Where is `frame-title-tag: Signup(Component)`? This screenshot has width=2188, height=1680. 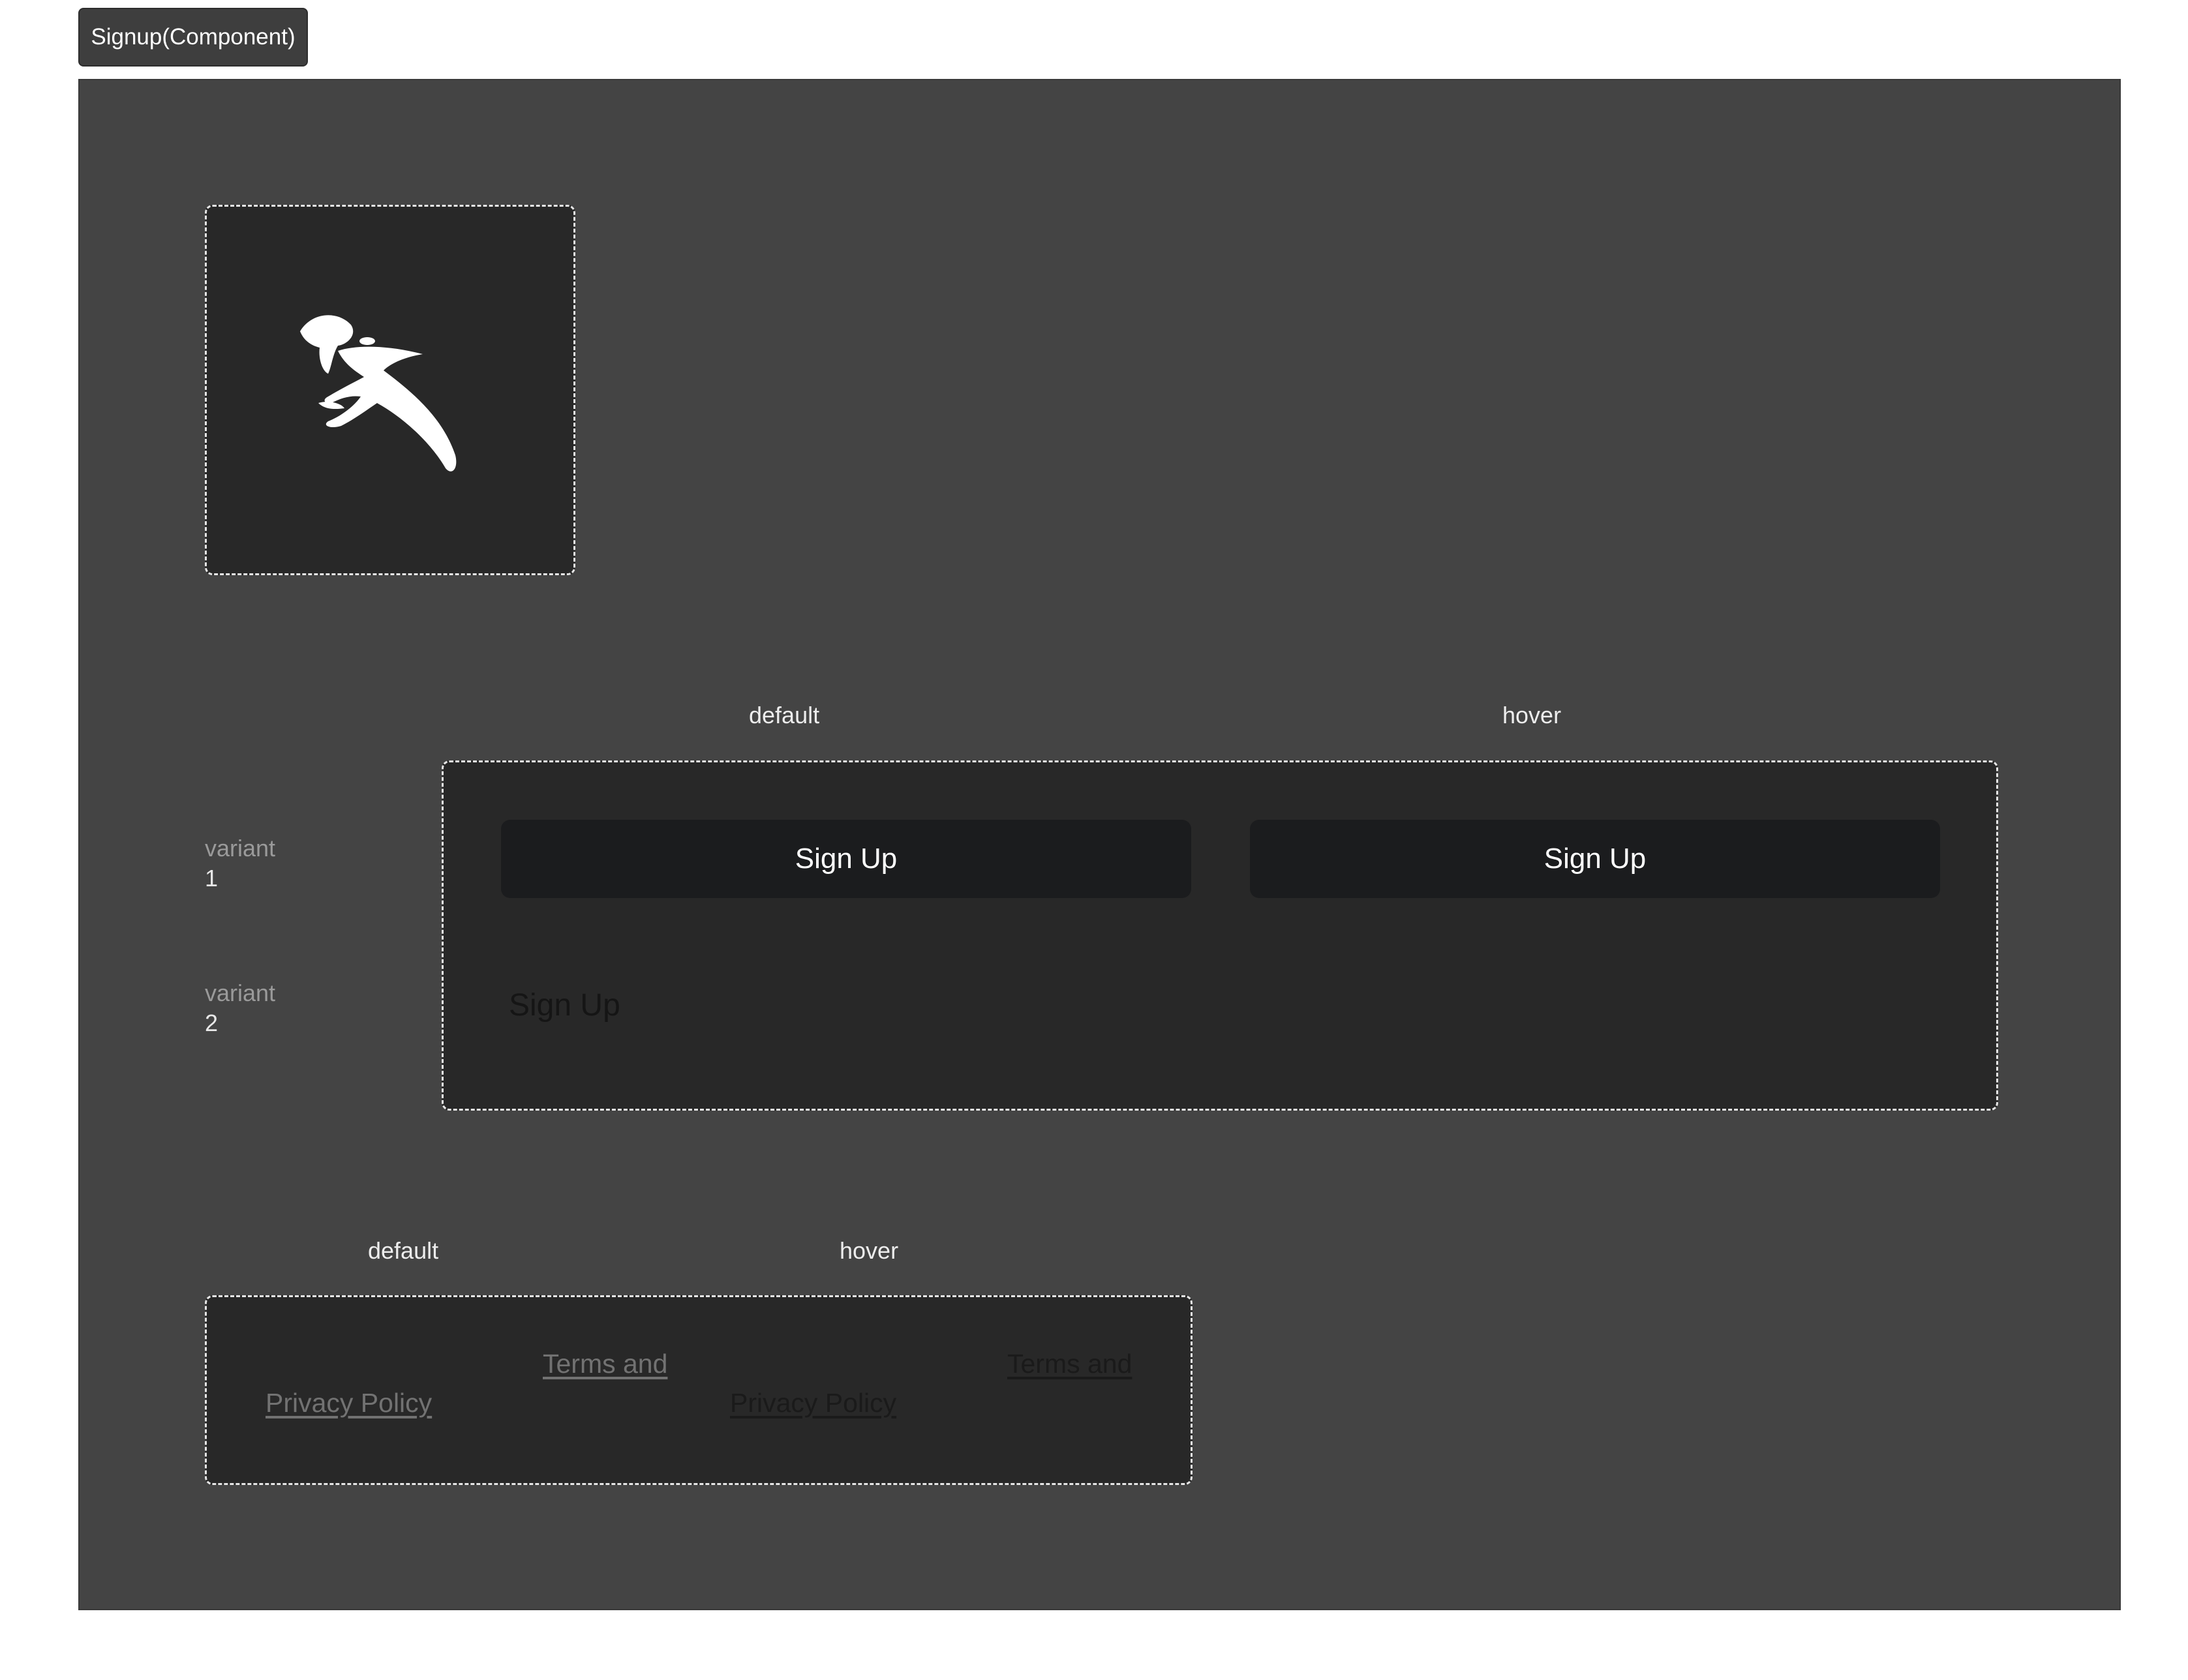 frame-title-tag: Signup(Component) is located at coordinates (193, 38).